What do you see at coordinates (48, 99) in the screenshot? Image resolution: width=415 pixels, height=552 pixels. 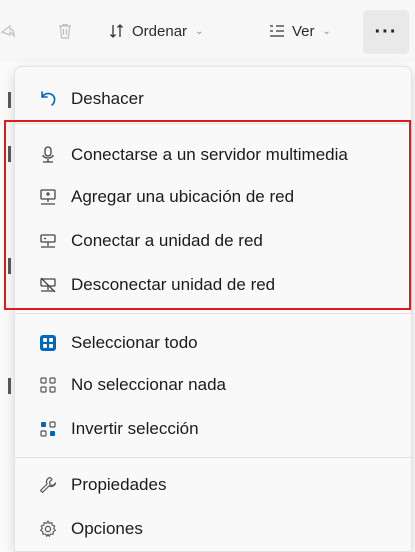 I see `undo-icon` at bounding box center [48, 99].